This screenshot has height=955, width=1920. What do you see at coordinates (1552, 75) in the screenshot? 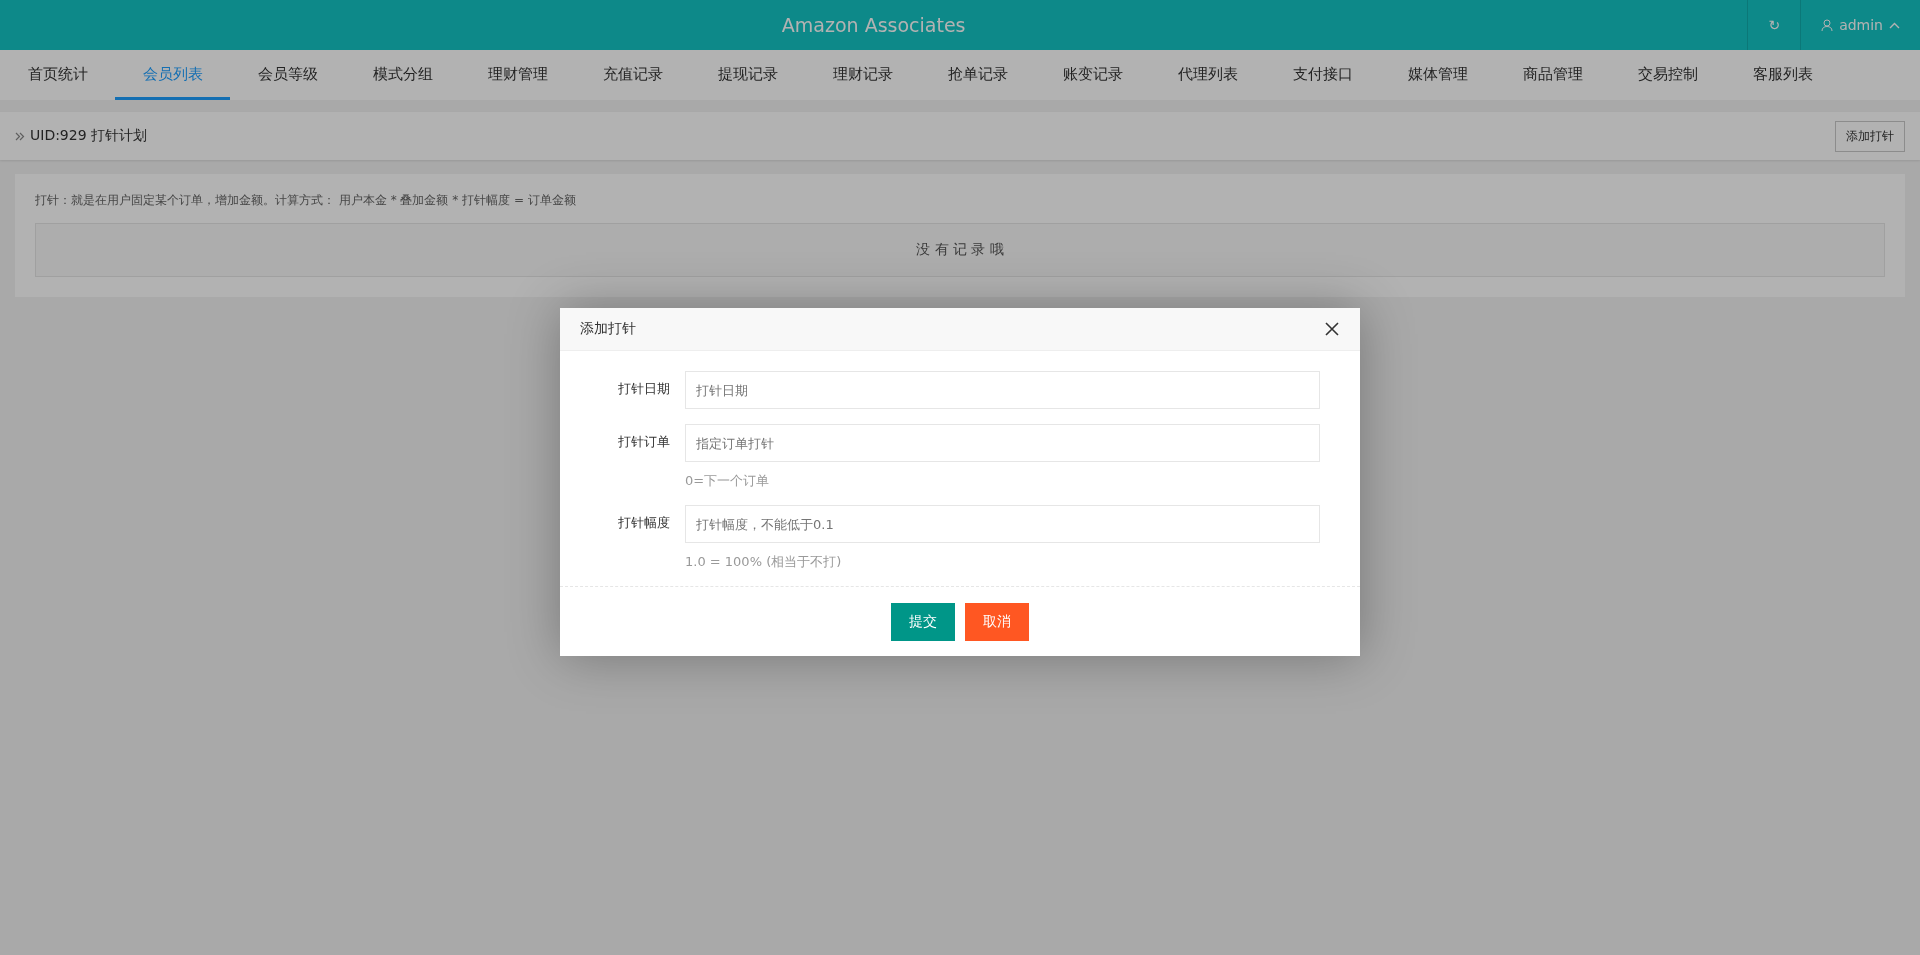
I see `nav-tab: 商品管理` at bounding box center [1552, 75].